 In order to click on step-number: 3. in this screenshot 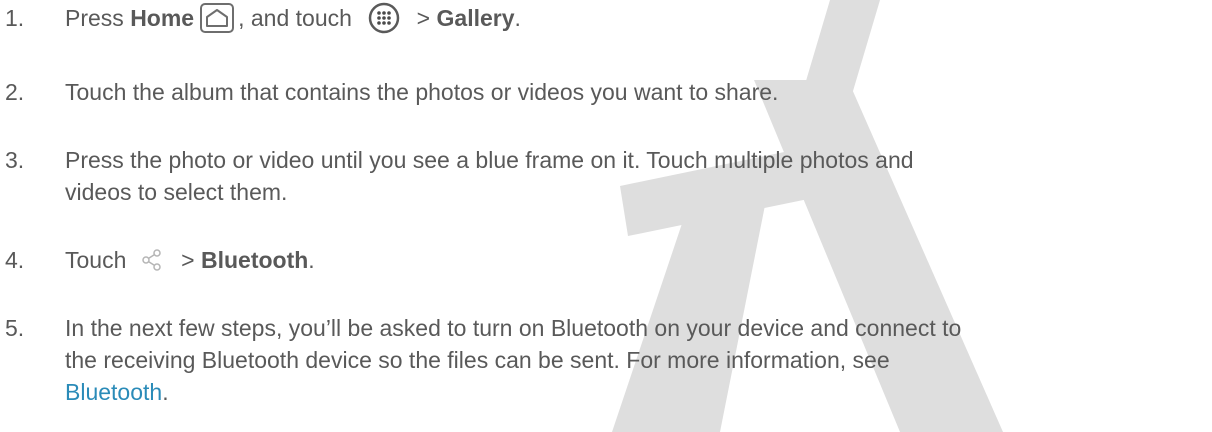, I will do `click(15, 160)`.